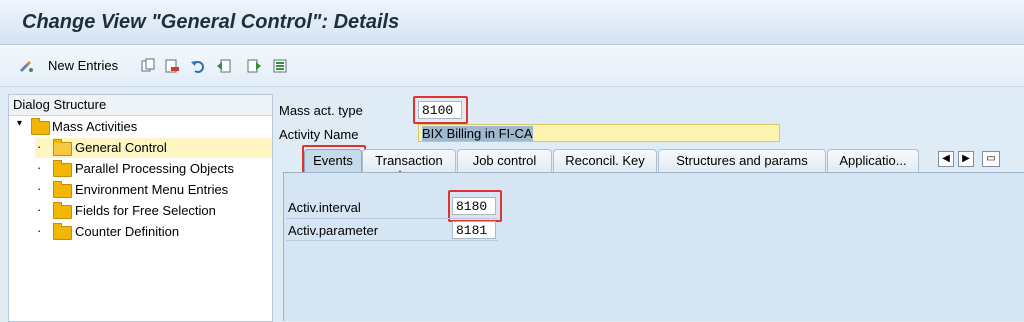 Image resolution: width=1024 pixels, height=322 pixels. What do you see at coordinates (224, 66) in the screenshot?
I see `previous-entry-icon` at bounding box center [224, 66].